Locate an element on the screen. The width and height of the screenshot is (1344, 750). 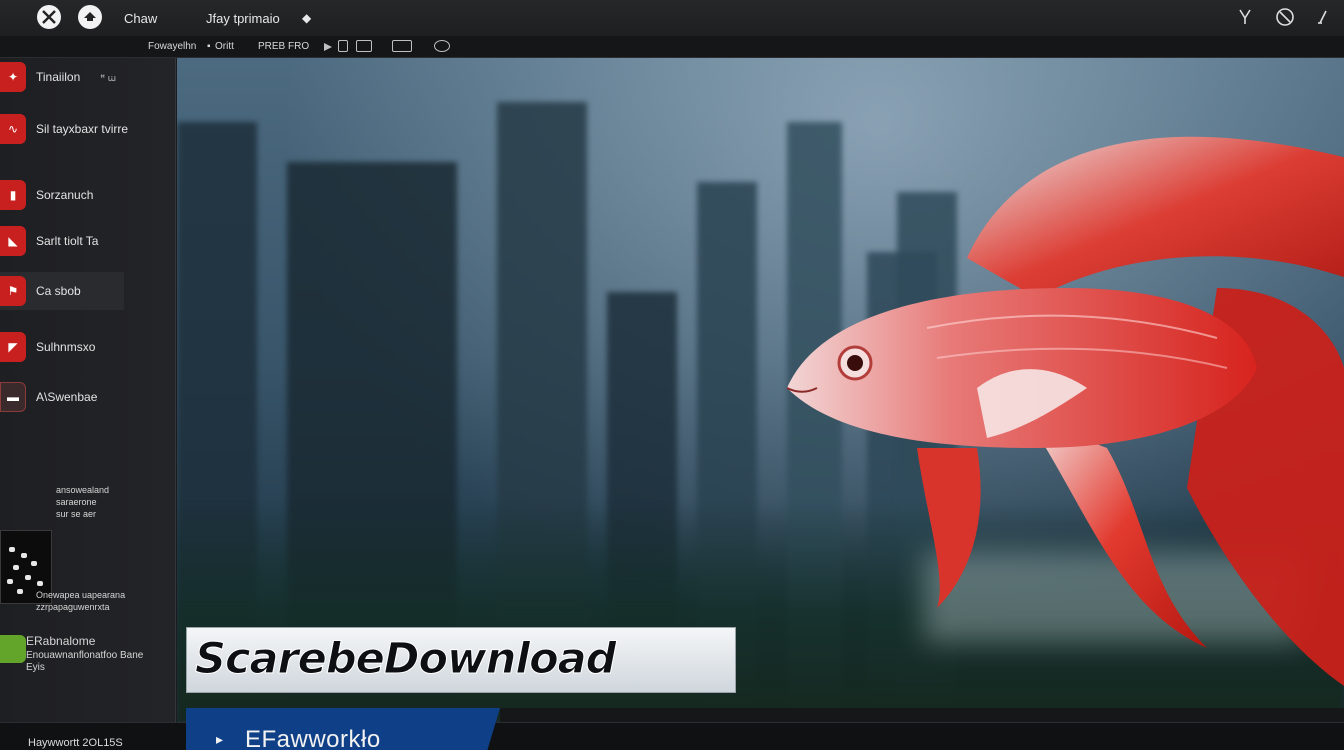
bottom-tab-label: EFawworkło is located at coordinates (313, 738).